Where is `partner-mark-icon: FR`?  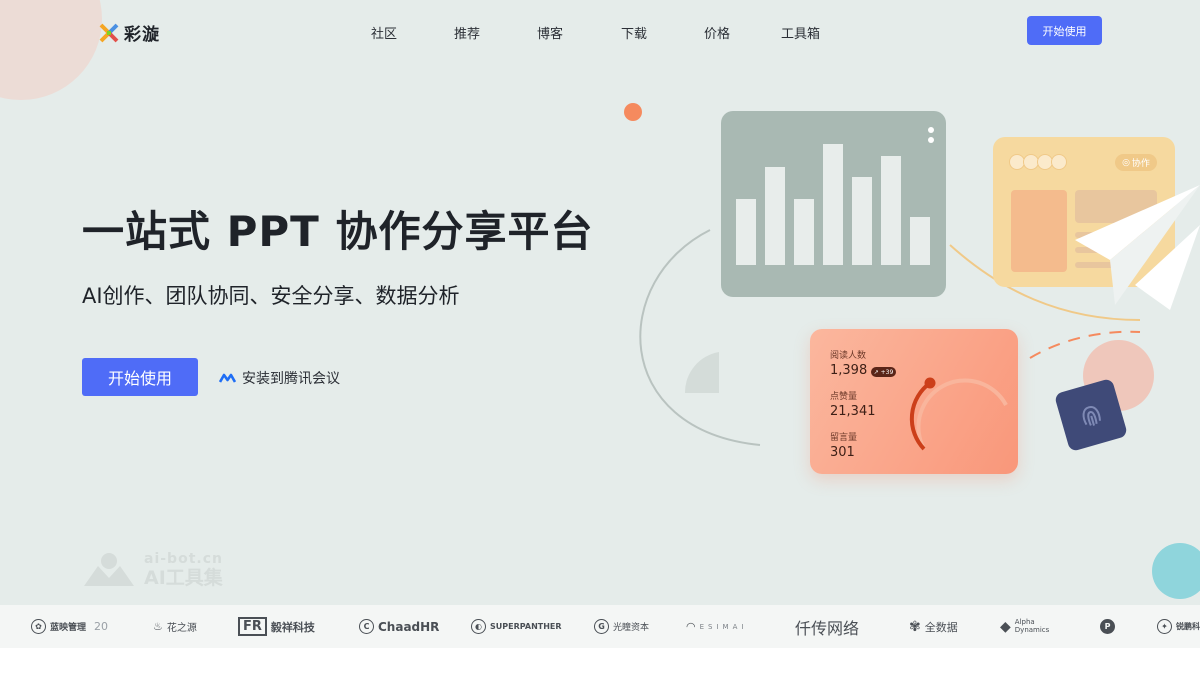 partner-mark-icon: FR is located at coordinates (252, 626).